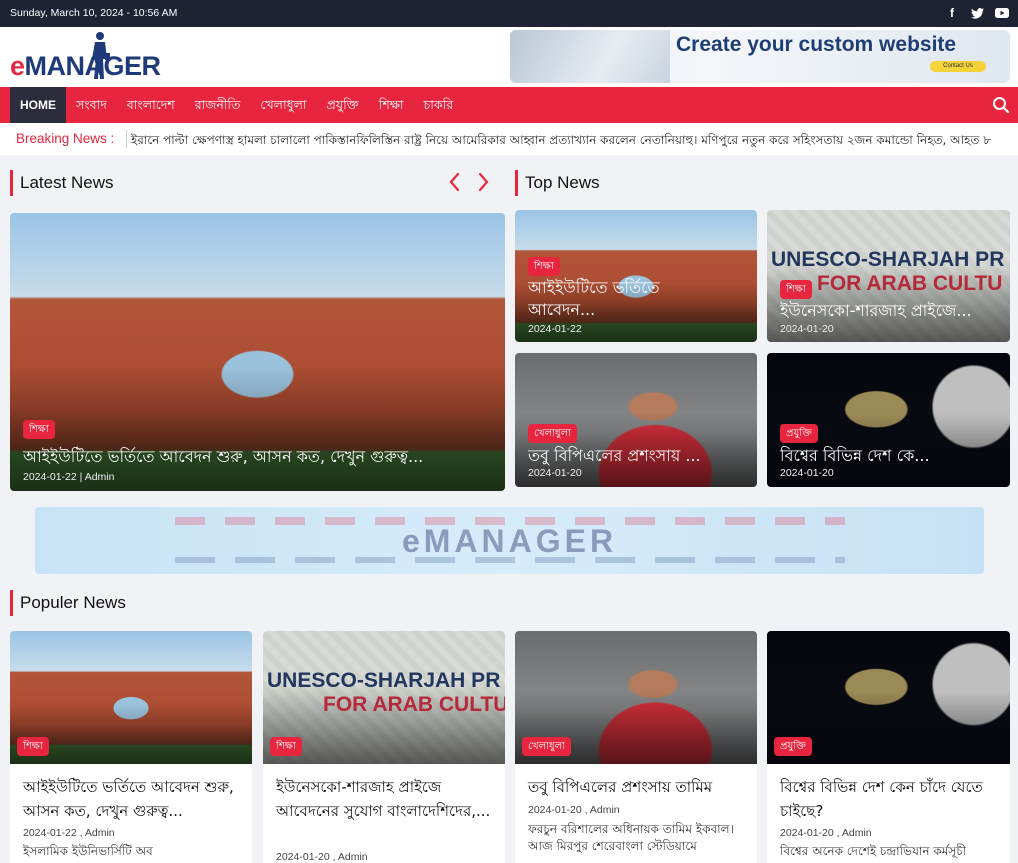  What do you see at coordinates (88, 851) in the screenshot?
I see `popular-news-excerpt: ইসলামিক ইউনিভার্সিটি অব` at bounding box center [88, 851].